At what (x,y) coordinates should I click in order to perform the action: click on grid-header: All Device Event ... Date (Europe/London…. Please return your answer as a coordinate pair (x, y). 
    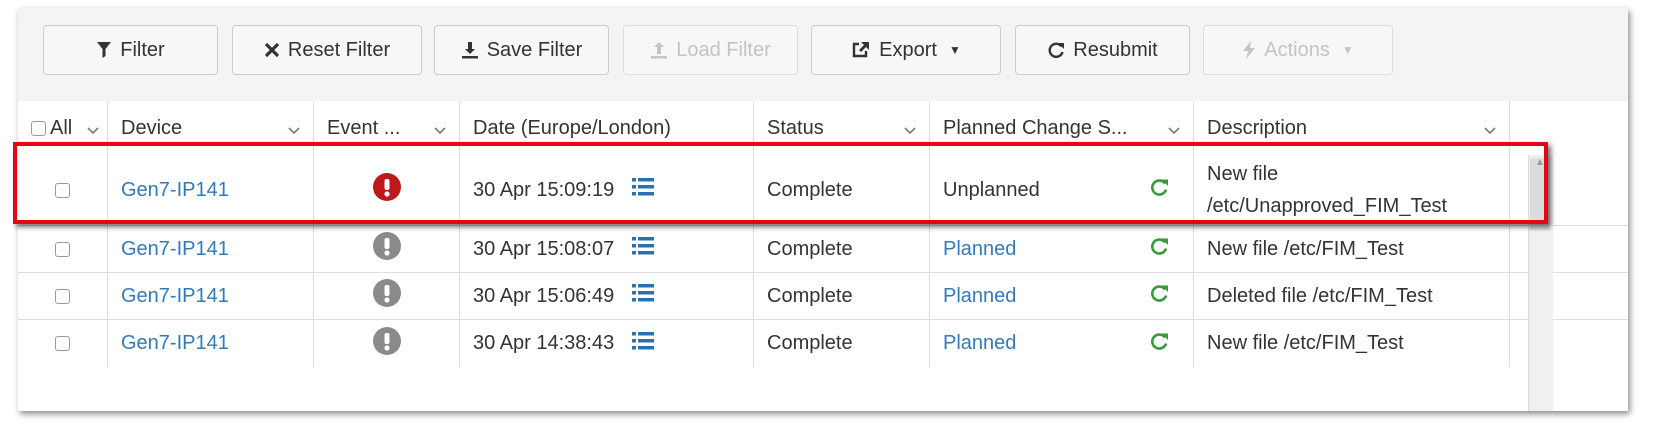
    Looking at the image, I should click on (823, 128).